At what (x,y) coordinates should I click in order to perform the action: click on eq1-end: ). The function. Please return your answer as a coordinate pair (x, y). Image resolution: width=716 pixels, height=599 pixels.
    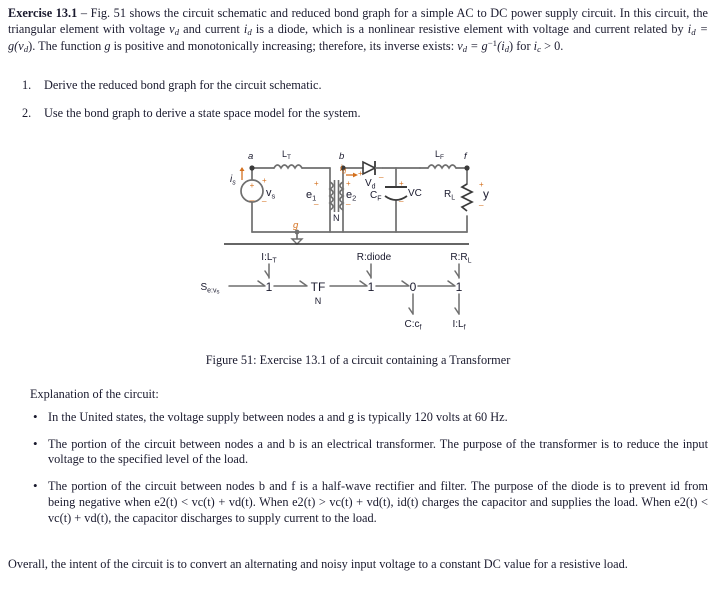
    Looking at the image, I should click on (66, 46).